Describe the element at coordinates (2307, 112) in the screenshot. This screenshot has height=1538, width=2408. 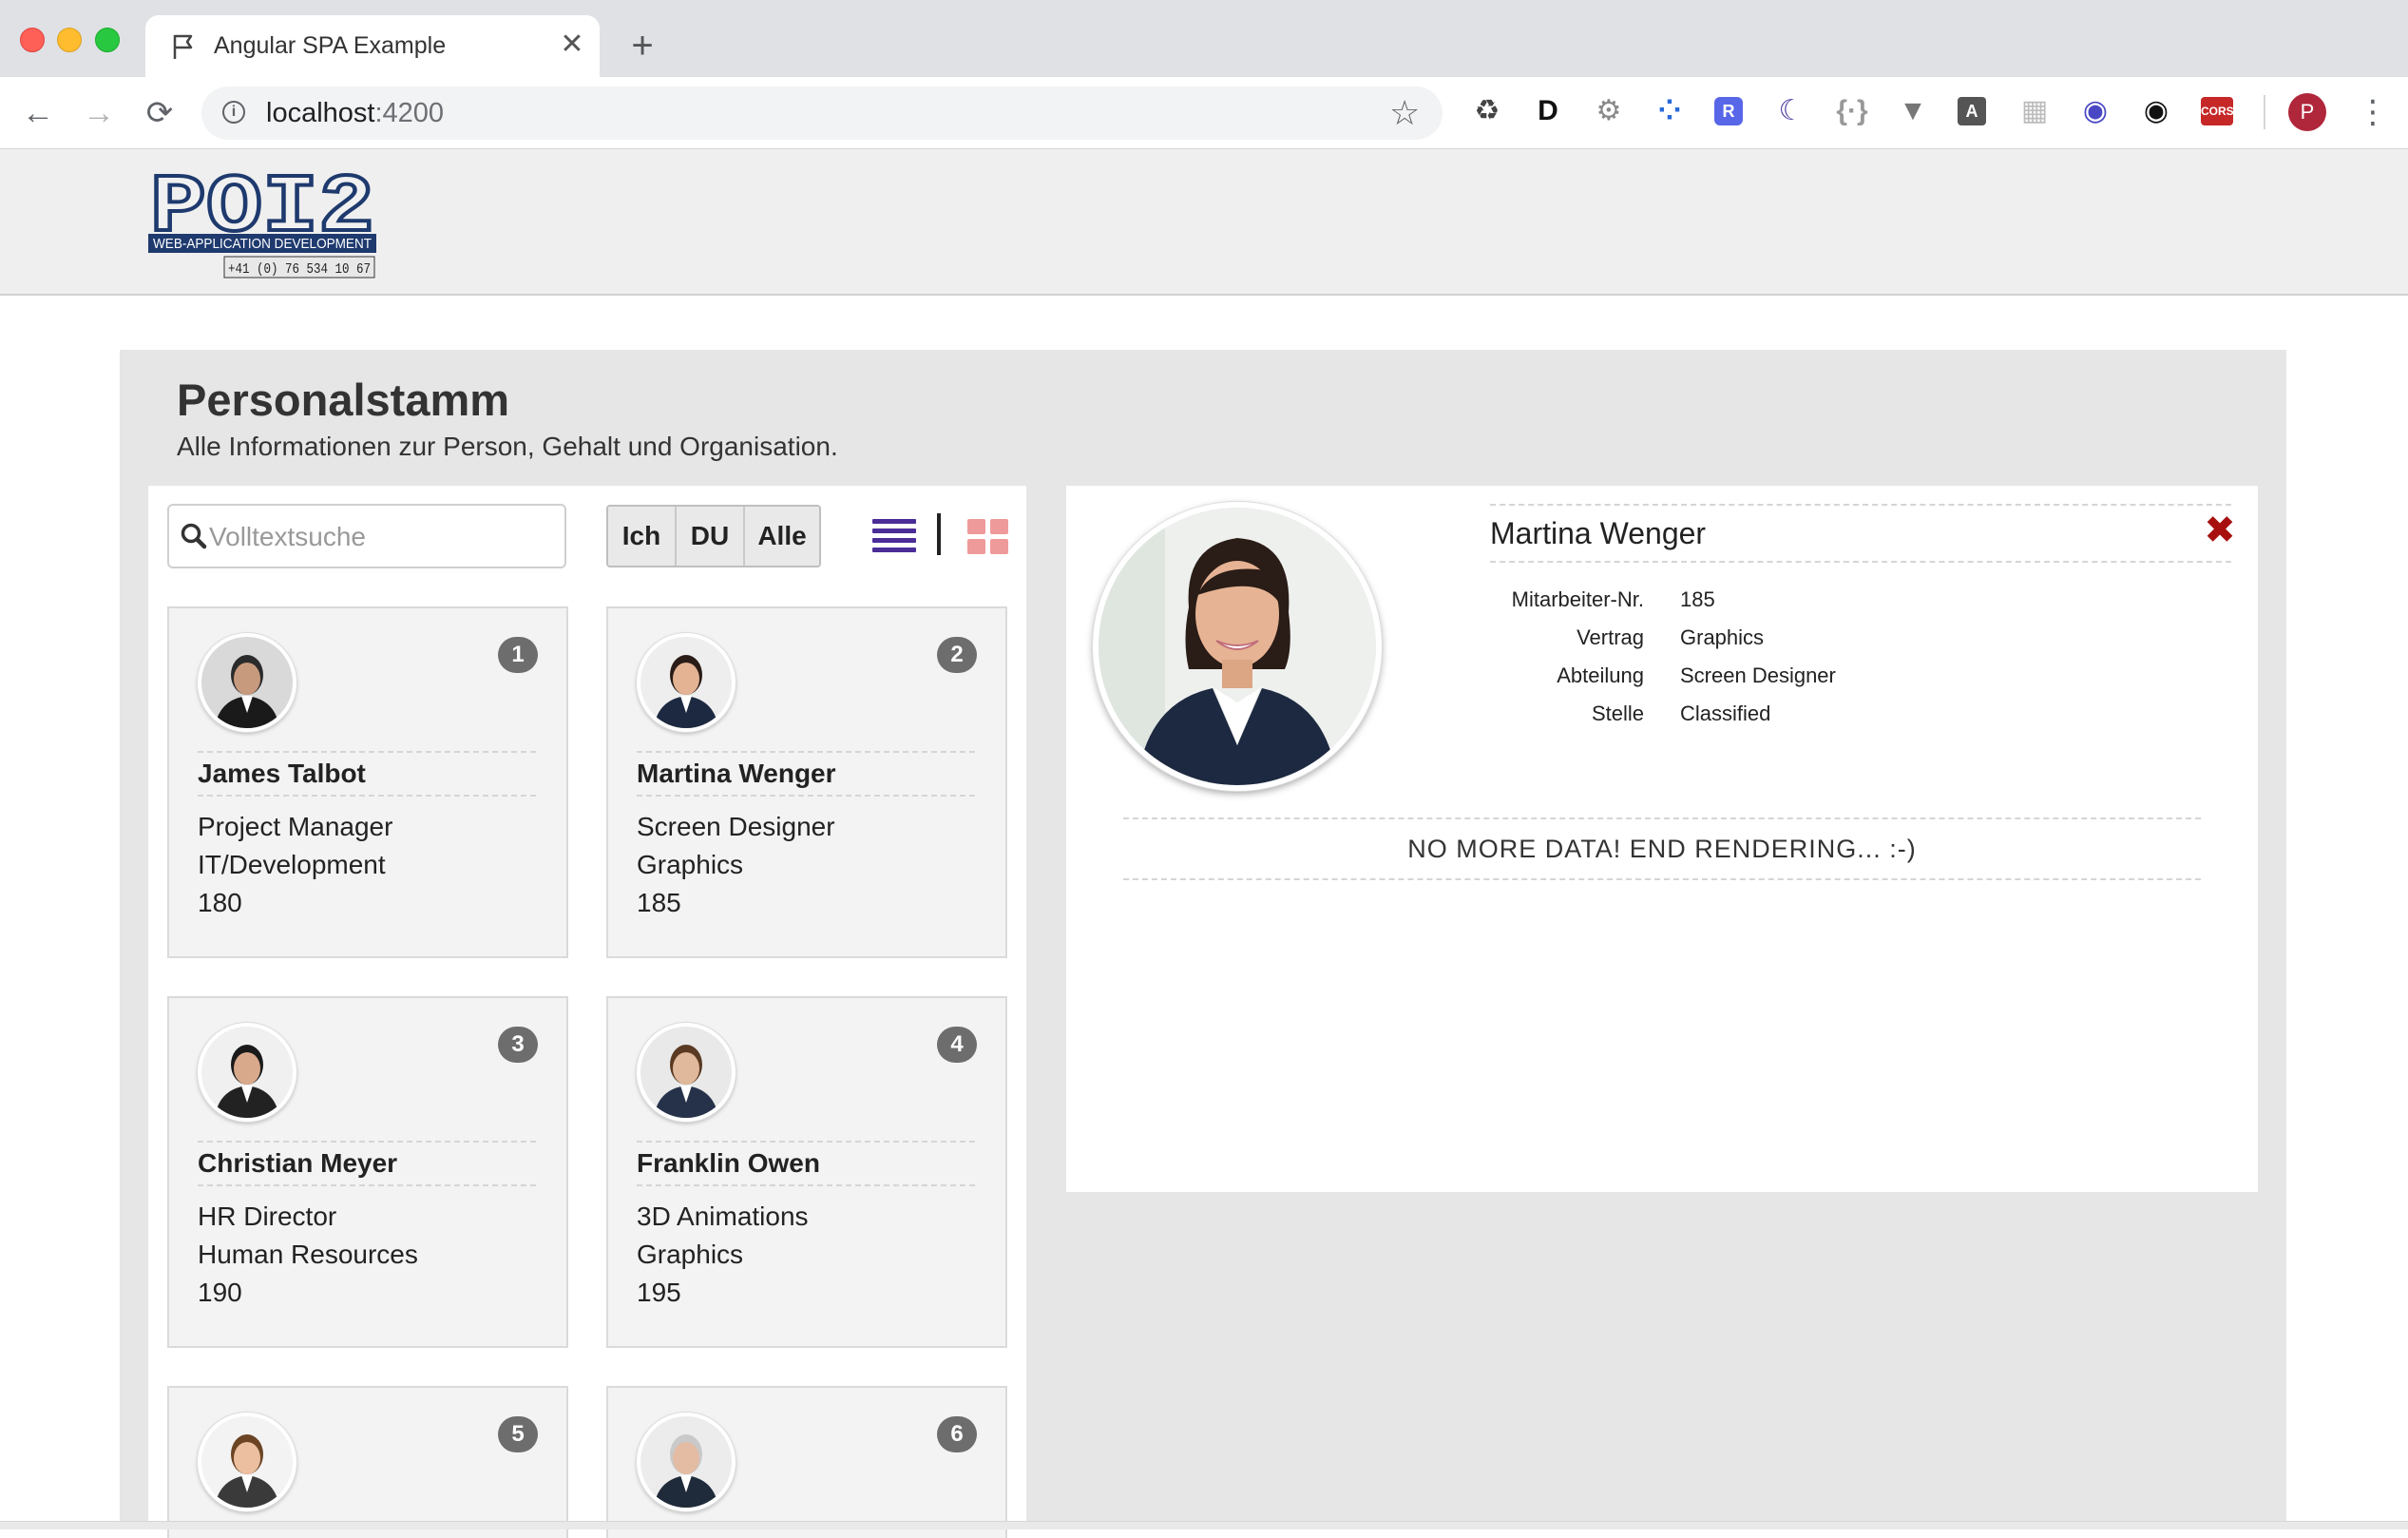
I see `profile-avatar: P` at that location.